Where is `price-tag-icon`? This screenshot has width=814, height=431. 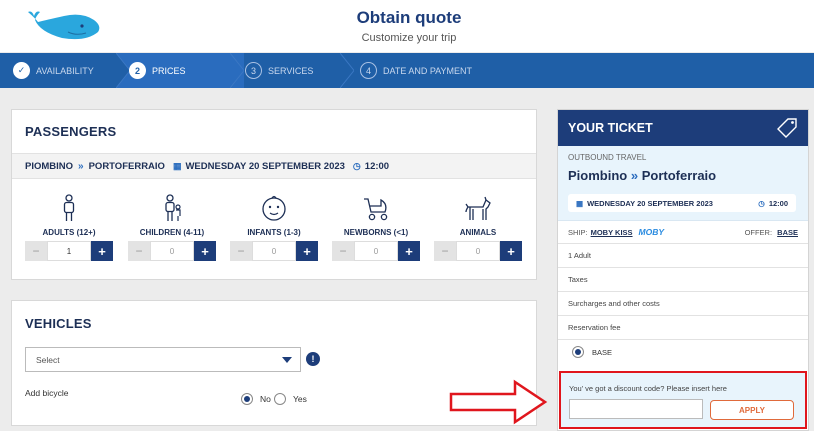
price-tag-icon is located at coordinates (787, 128).